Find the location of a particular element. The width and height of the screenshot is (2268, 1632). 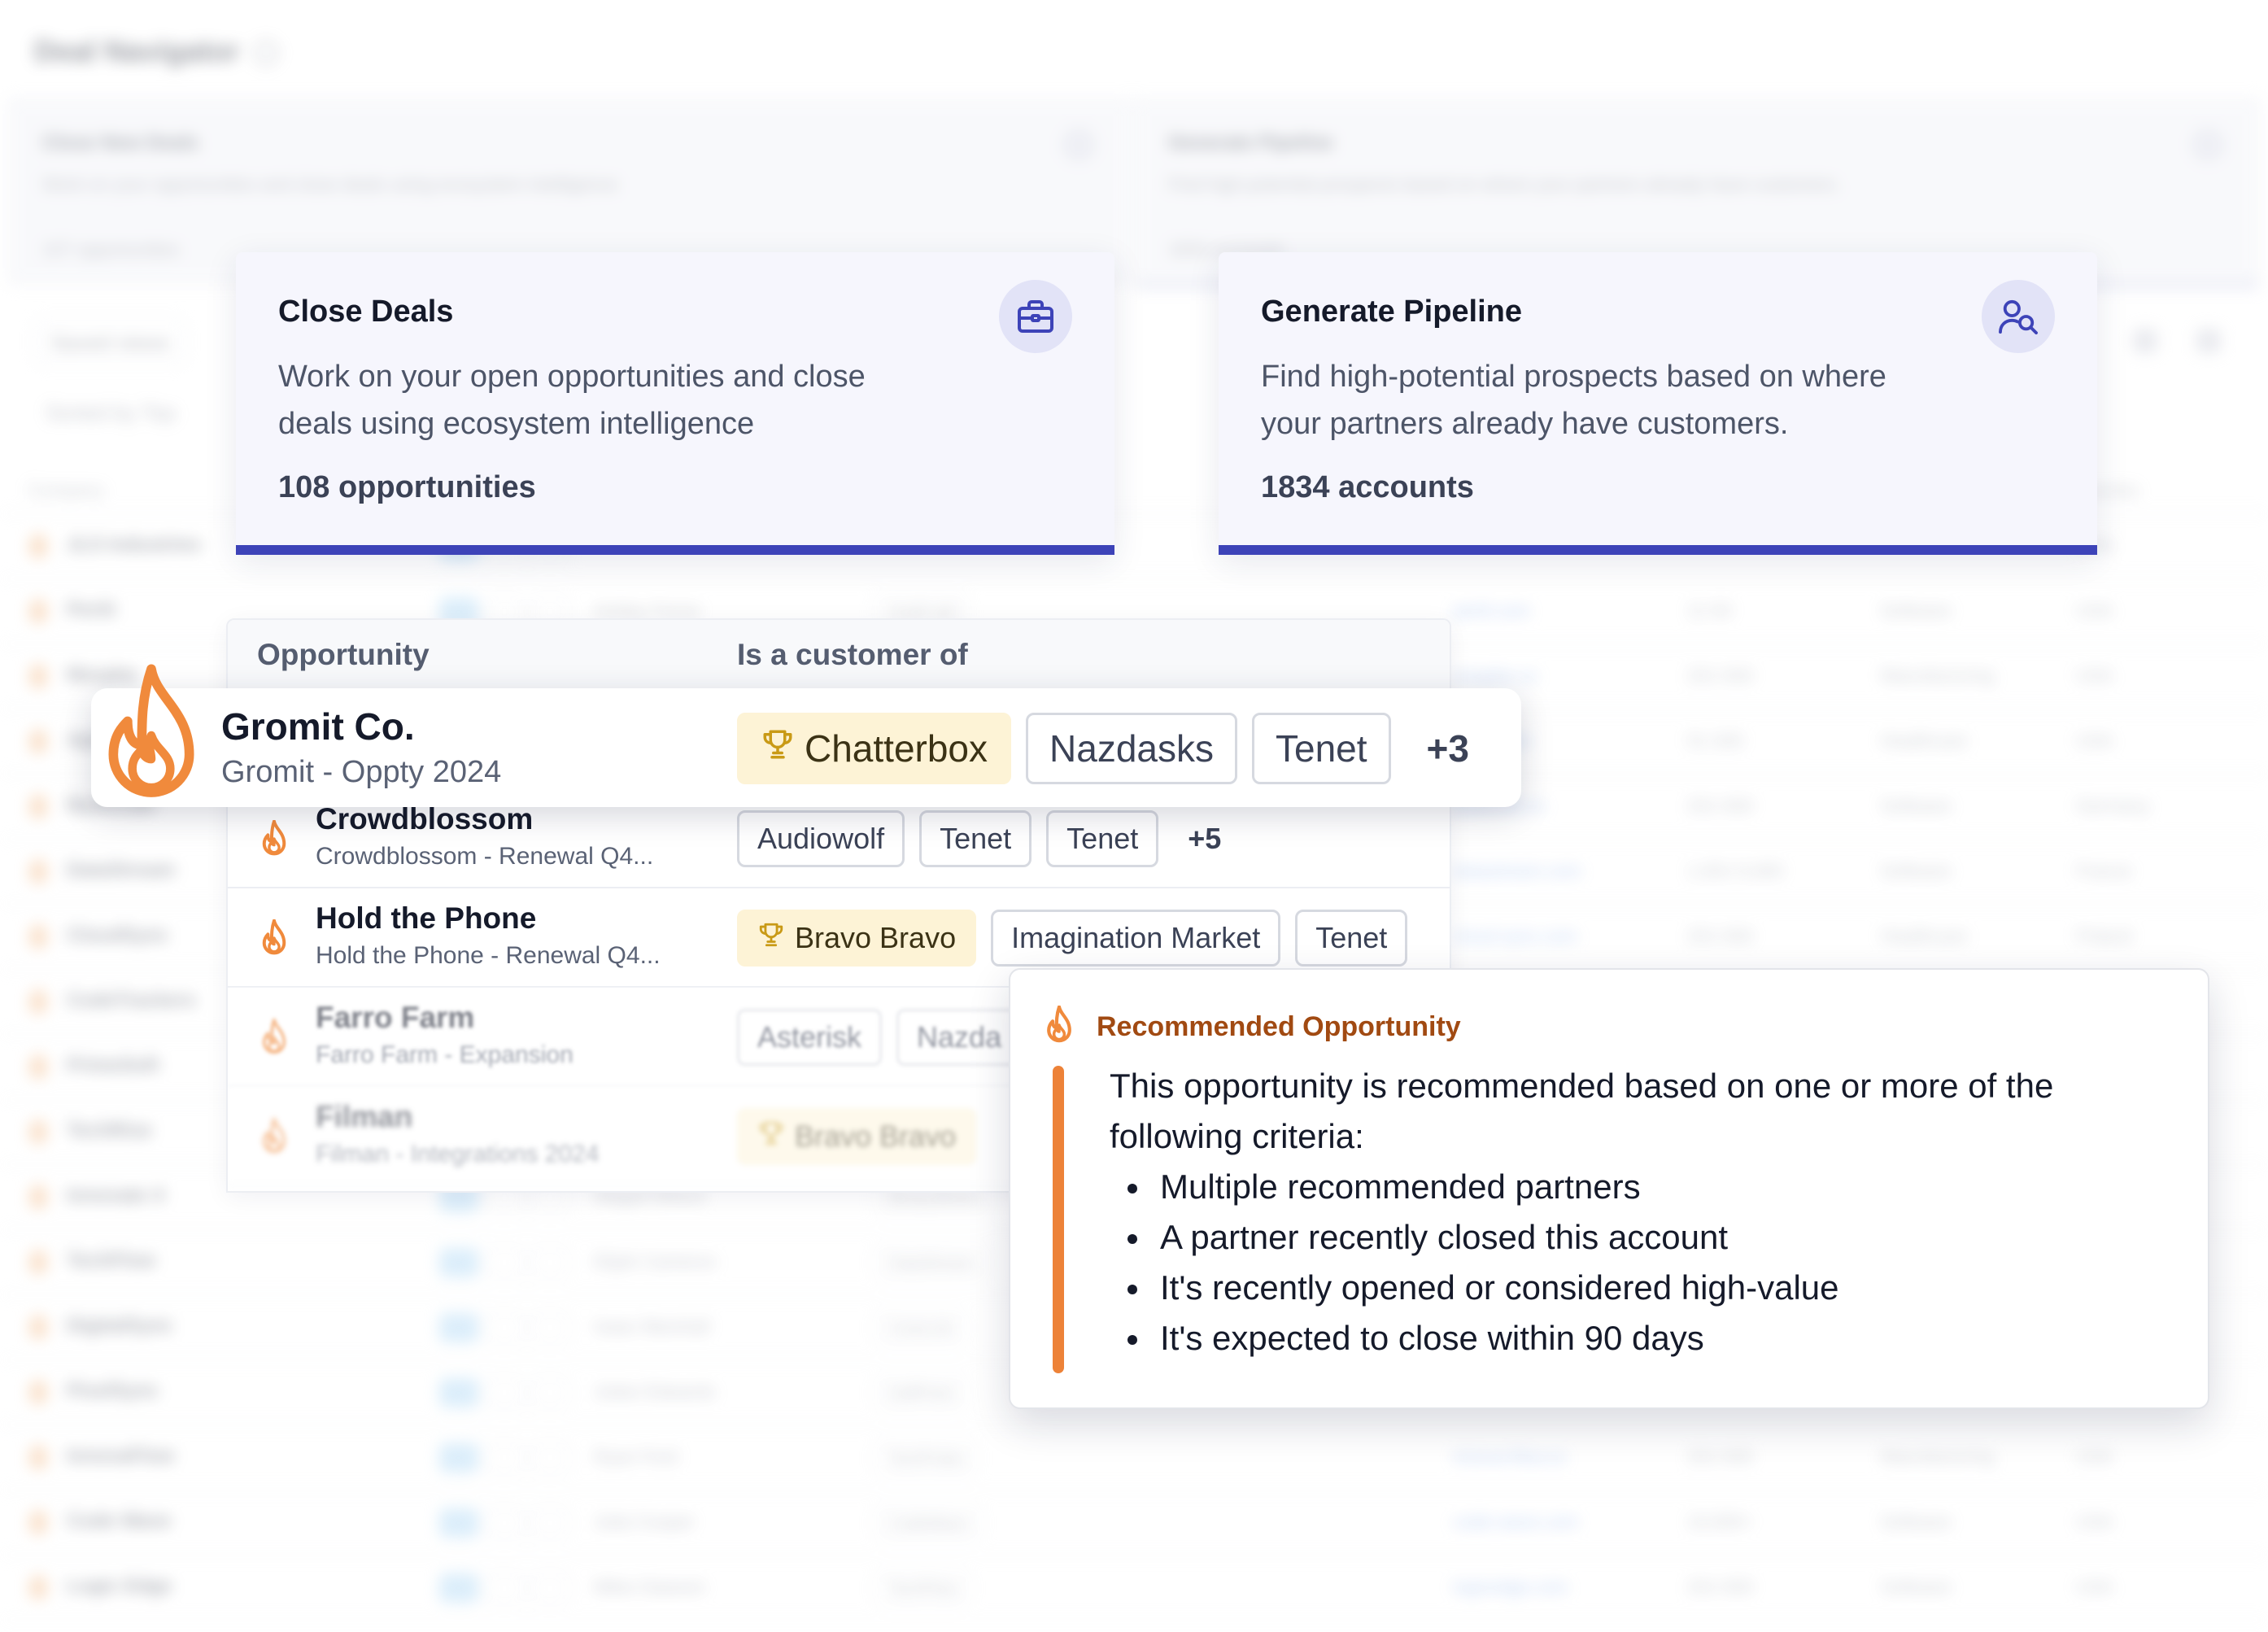

generate-pipeline-title: Generate Pipeline is located at coordinates (1392, 312).